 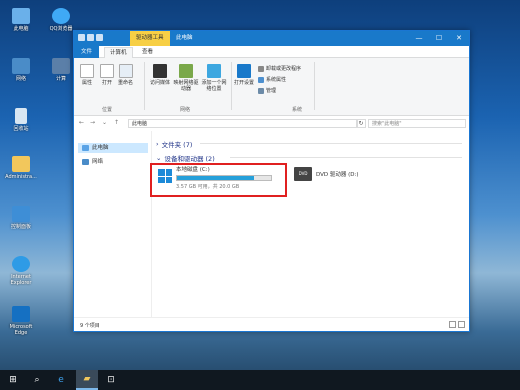 I want to click on gear-icon, so click(x=244, y=71).